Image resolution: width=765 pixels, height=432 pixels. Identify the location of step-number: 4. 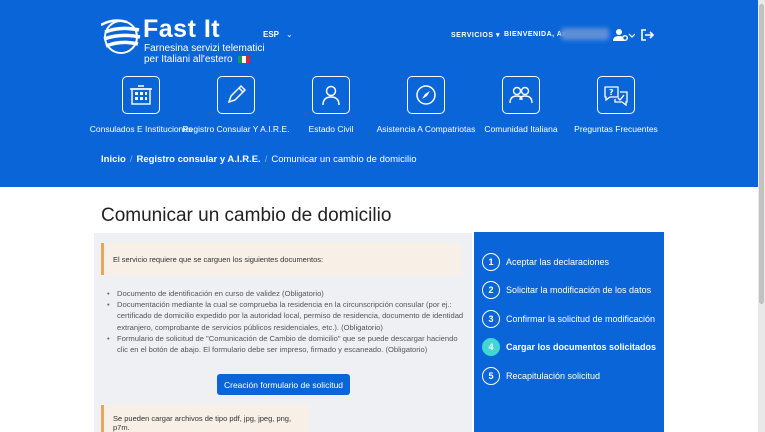
(491, 347).